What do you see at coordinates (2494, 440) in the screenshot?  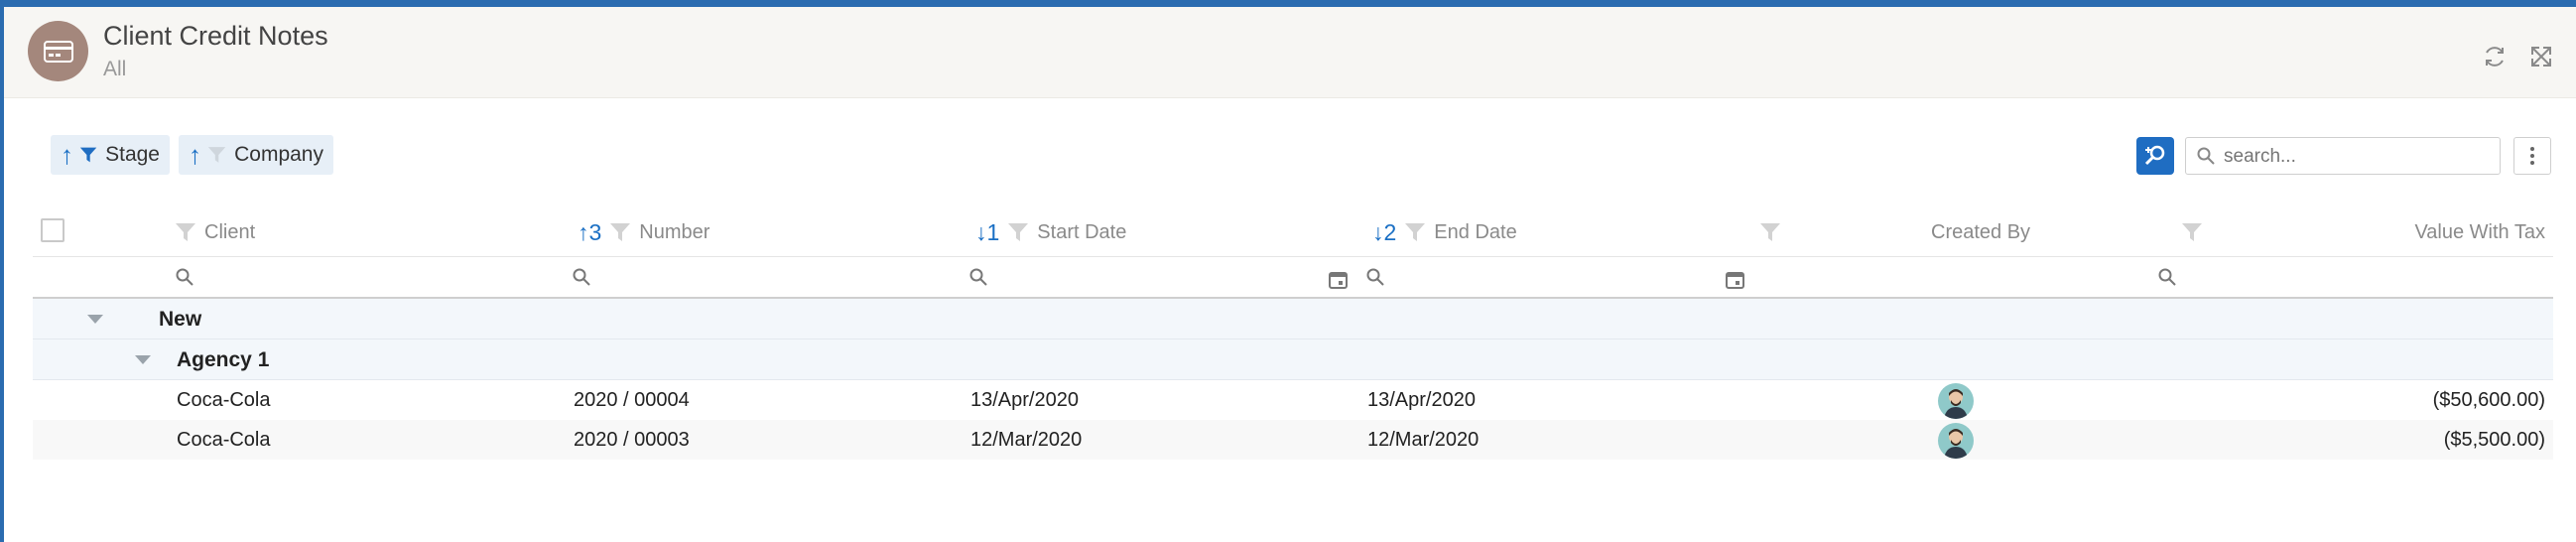 I see `cell-value-with-tax: ($5,500.00)` at bounding box center [2494, 440].